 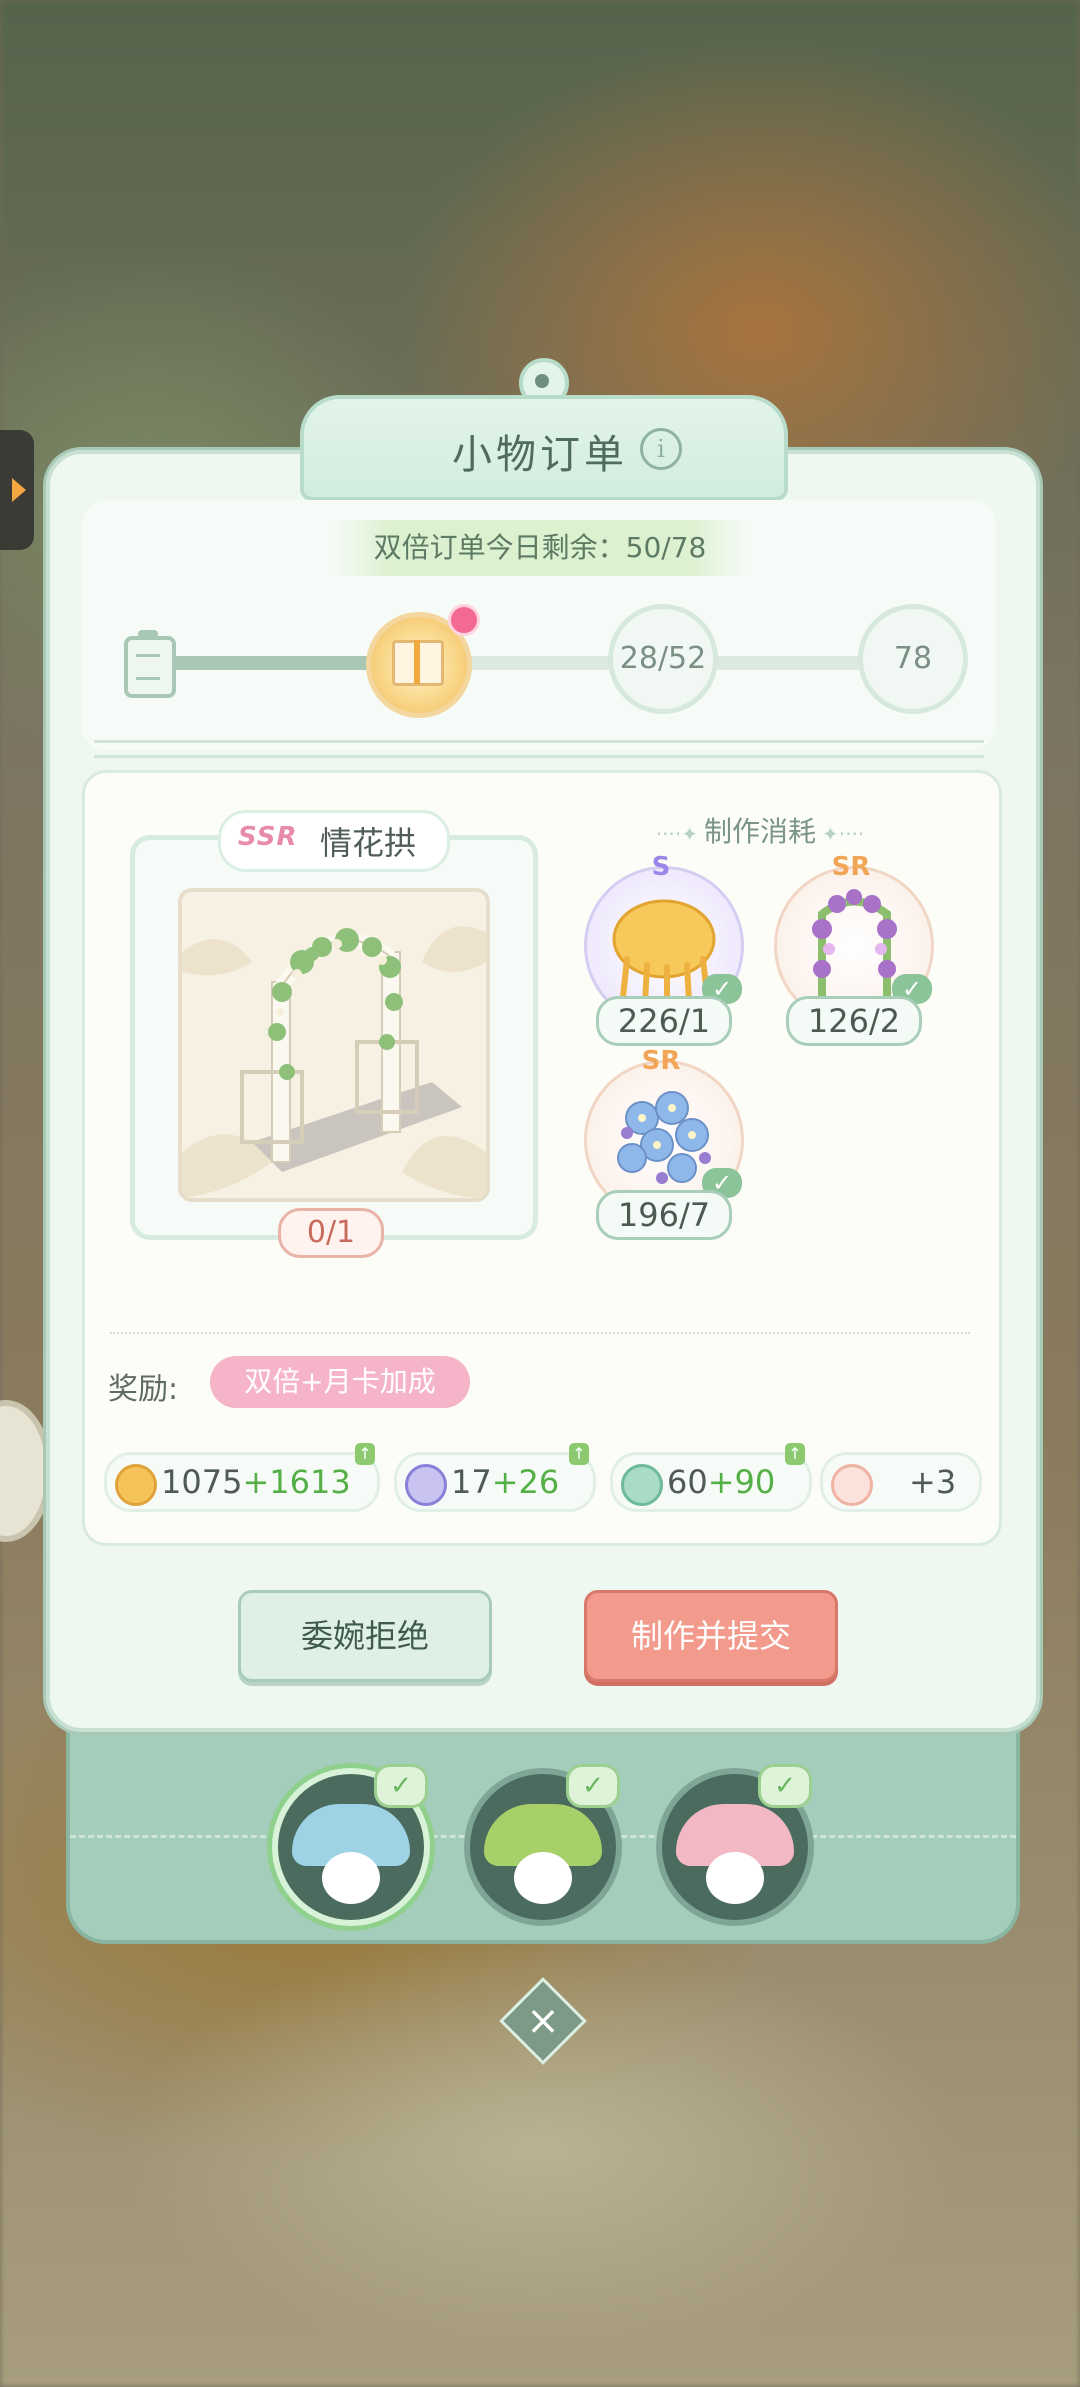 What do you see at coordinates (340, 1382) in the screenshot?
I see `reward-bonus-tag: 双倍+月卡加成` at bounding box center [340, 1382].